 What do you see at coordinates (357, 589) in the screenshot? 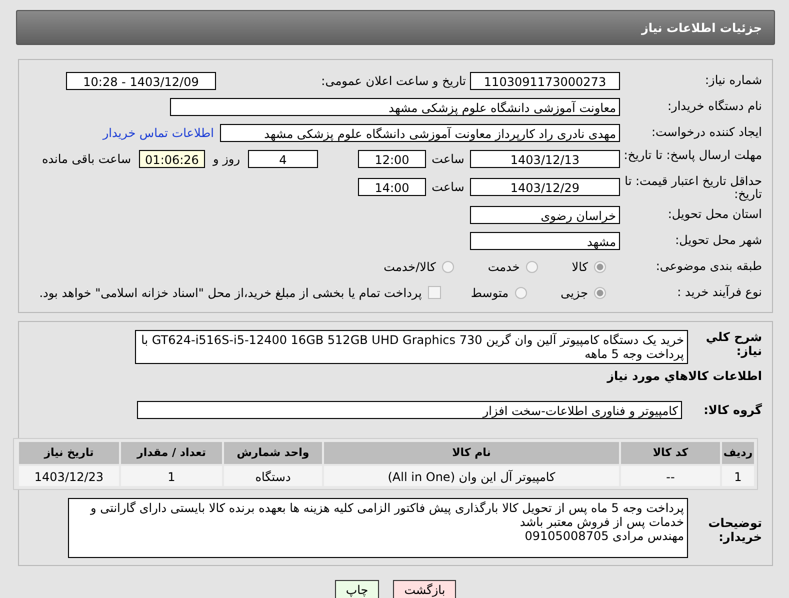
I see `print-button: چاپ` at bounding box center [357, 589].